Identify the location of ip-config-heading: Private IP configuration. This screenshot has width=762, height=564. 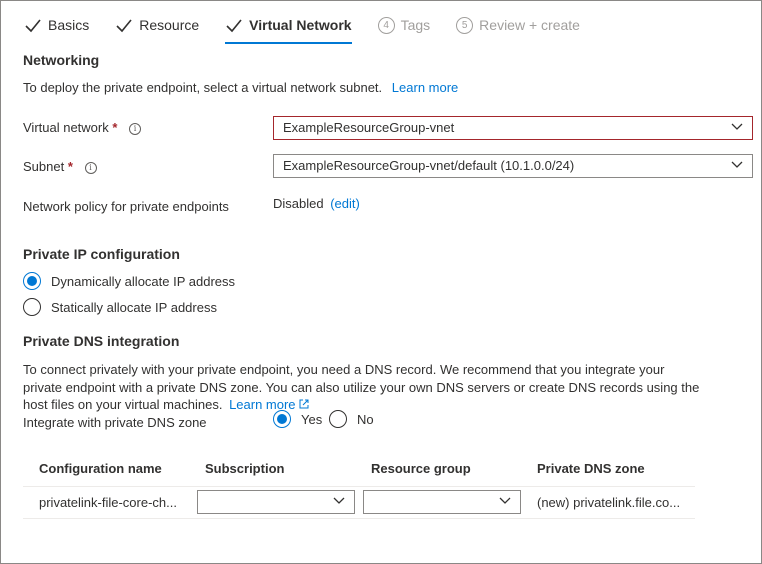
(101, 254).